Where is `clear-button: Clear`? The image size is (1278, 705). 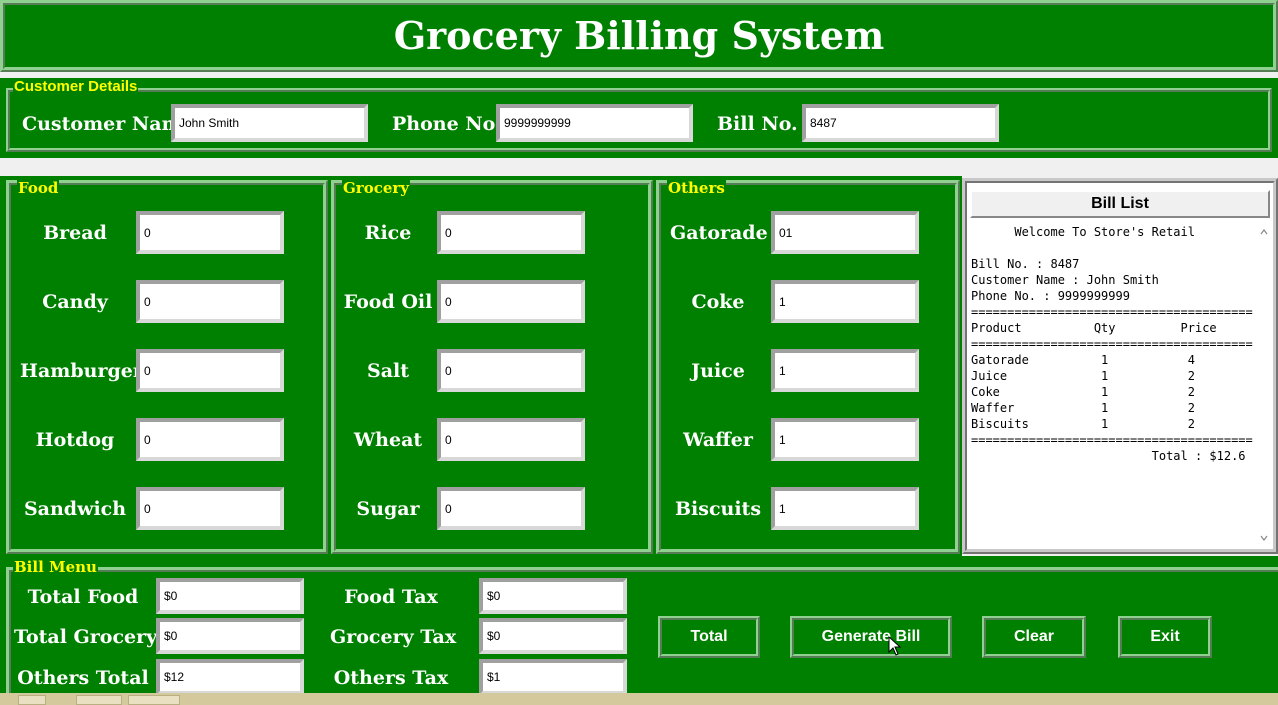 clear-button: Clear is located at coordinates (1034, 637).